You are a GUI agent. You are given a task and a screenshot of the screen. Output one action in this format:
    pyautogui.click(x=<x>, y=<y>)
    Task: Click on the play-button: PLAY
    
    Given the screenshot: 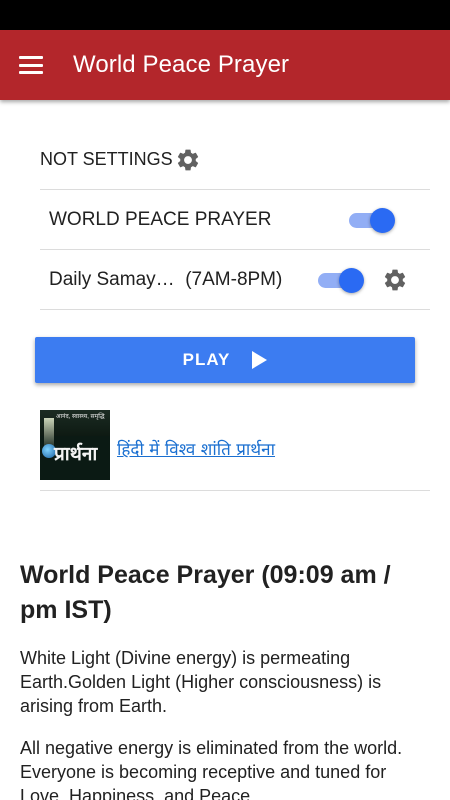 What is the action you would take?
    pyautogui.click(x=225, y=360)
    